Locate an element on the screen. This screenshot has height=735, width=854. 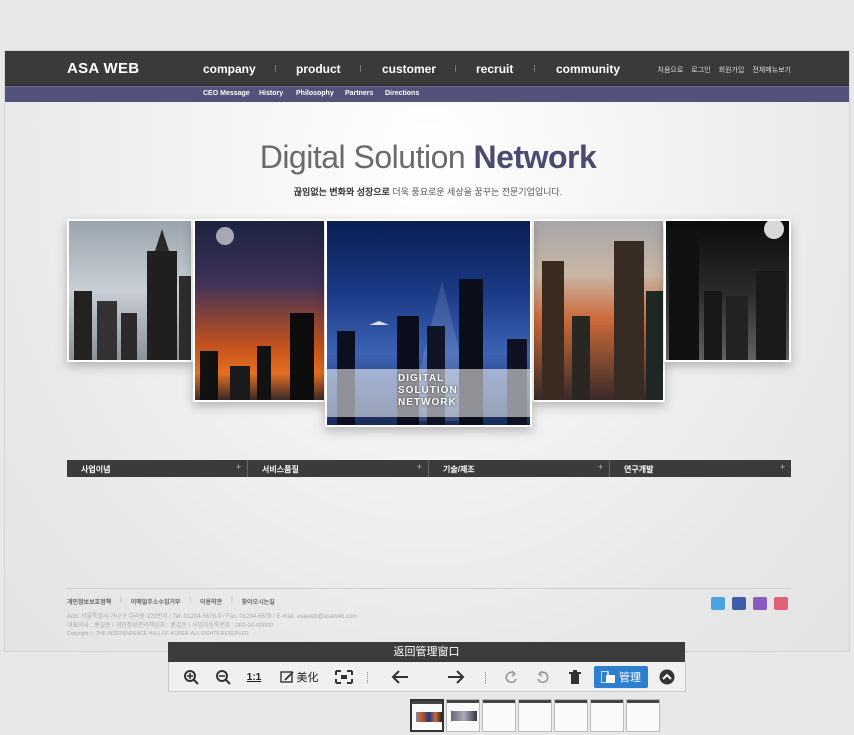
fullscreen-icon is located at coordinates (344, 677).